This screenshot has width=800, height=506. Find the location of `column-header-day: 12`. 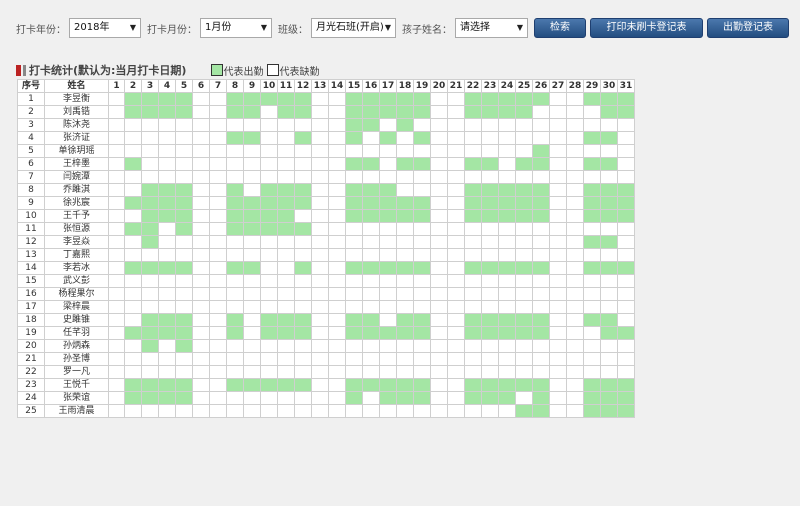

column-header-day: 12 is located at coordinates (303, 86).